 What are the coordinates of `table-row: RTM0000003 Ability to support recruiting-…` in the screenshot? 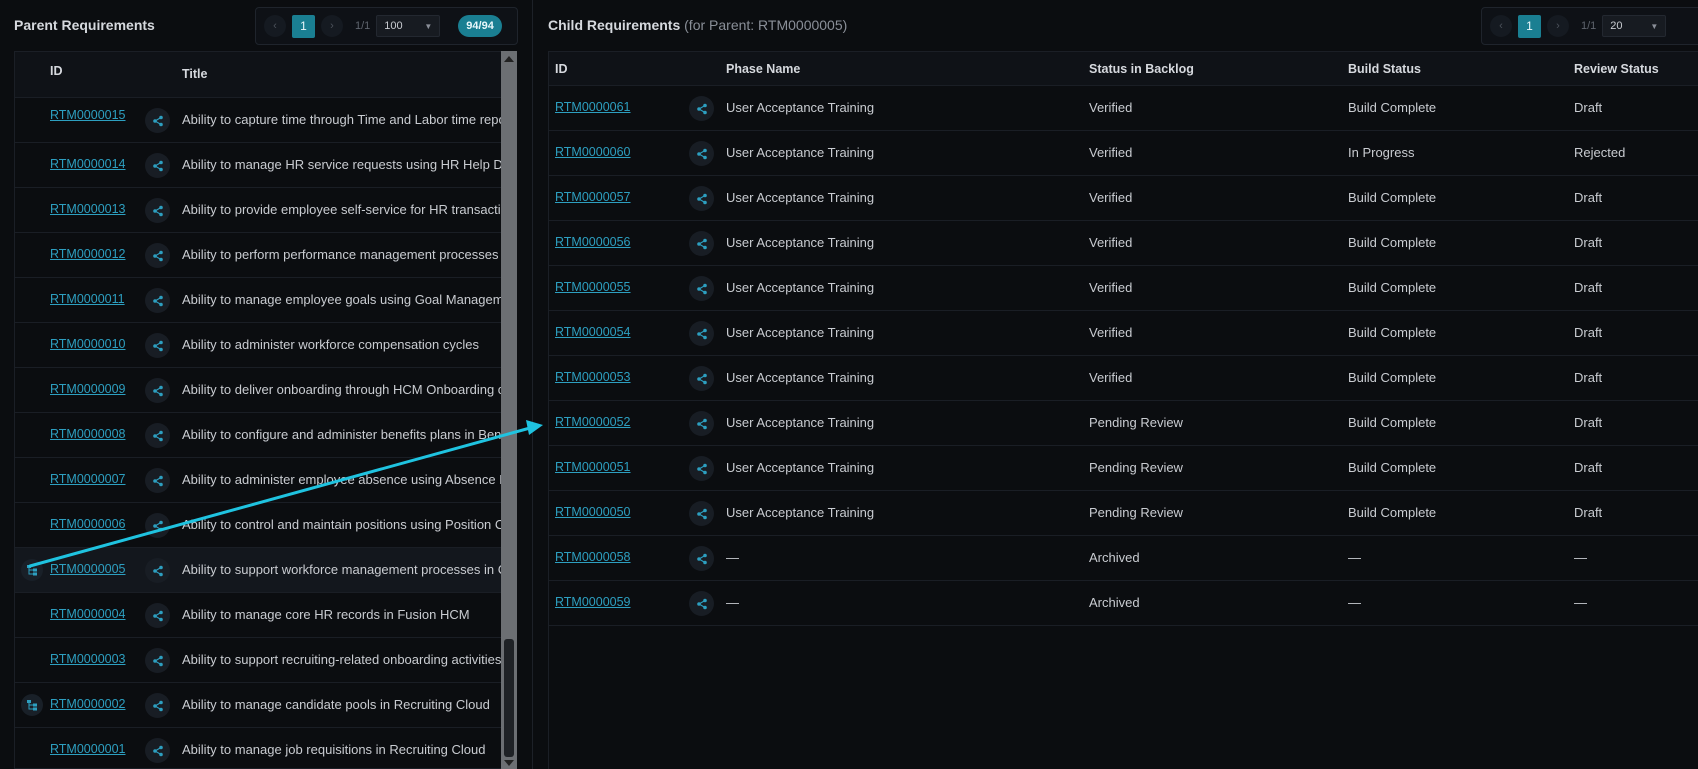 It's located at (258, 660).